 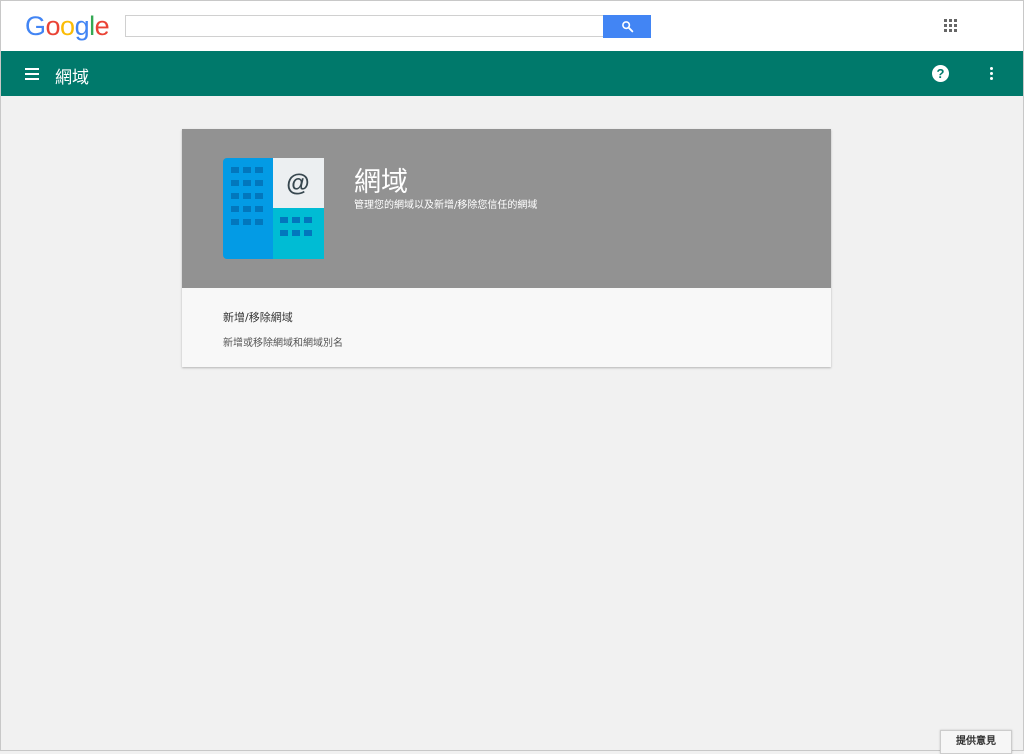 What do you see at coordinates (992, 74) in the screenshot?
I see `more-vert-icon` at bounding box center [992, 74].